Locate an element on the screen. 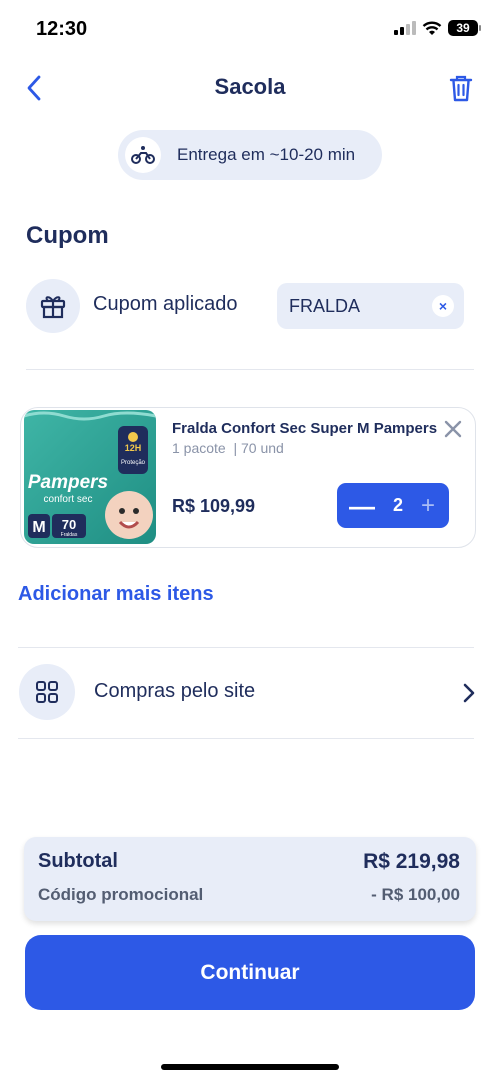 The height and width of the screenshot is (1082, 500). coupon-remove-icon: × is located at coordinates (443, 306).